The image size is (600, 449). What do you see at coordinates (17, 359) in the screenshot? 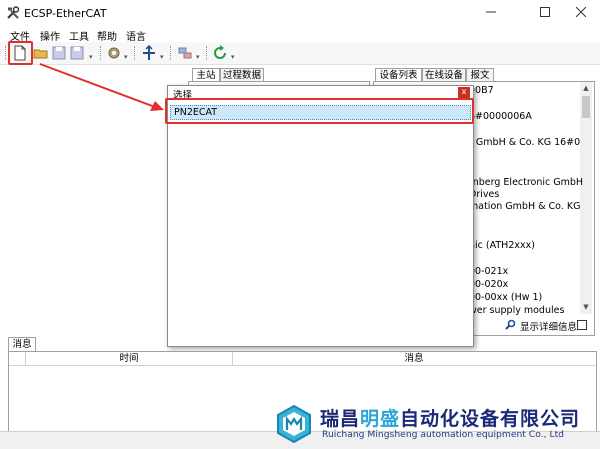
I see `column-header-index` at bounding box center [17, 359].